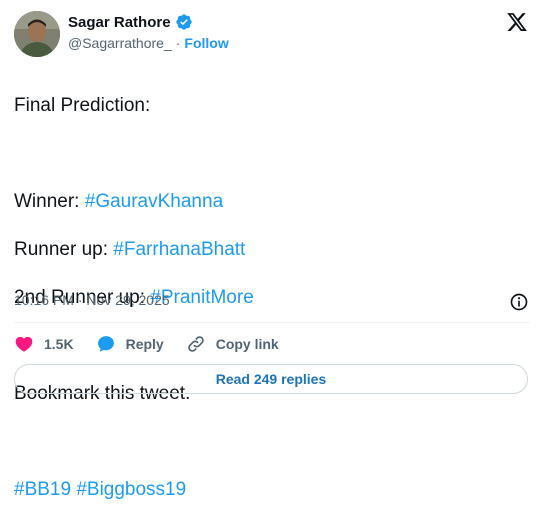 This screenshot has width=539, height=526. I want to click on tweet-line-prefix: Winner:, so click(49, 201).